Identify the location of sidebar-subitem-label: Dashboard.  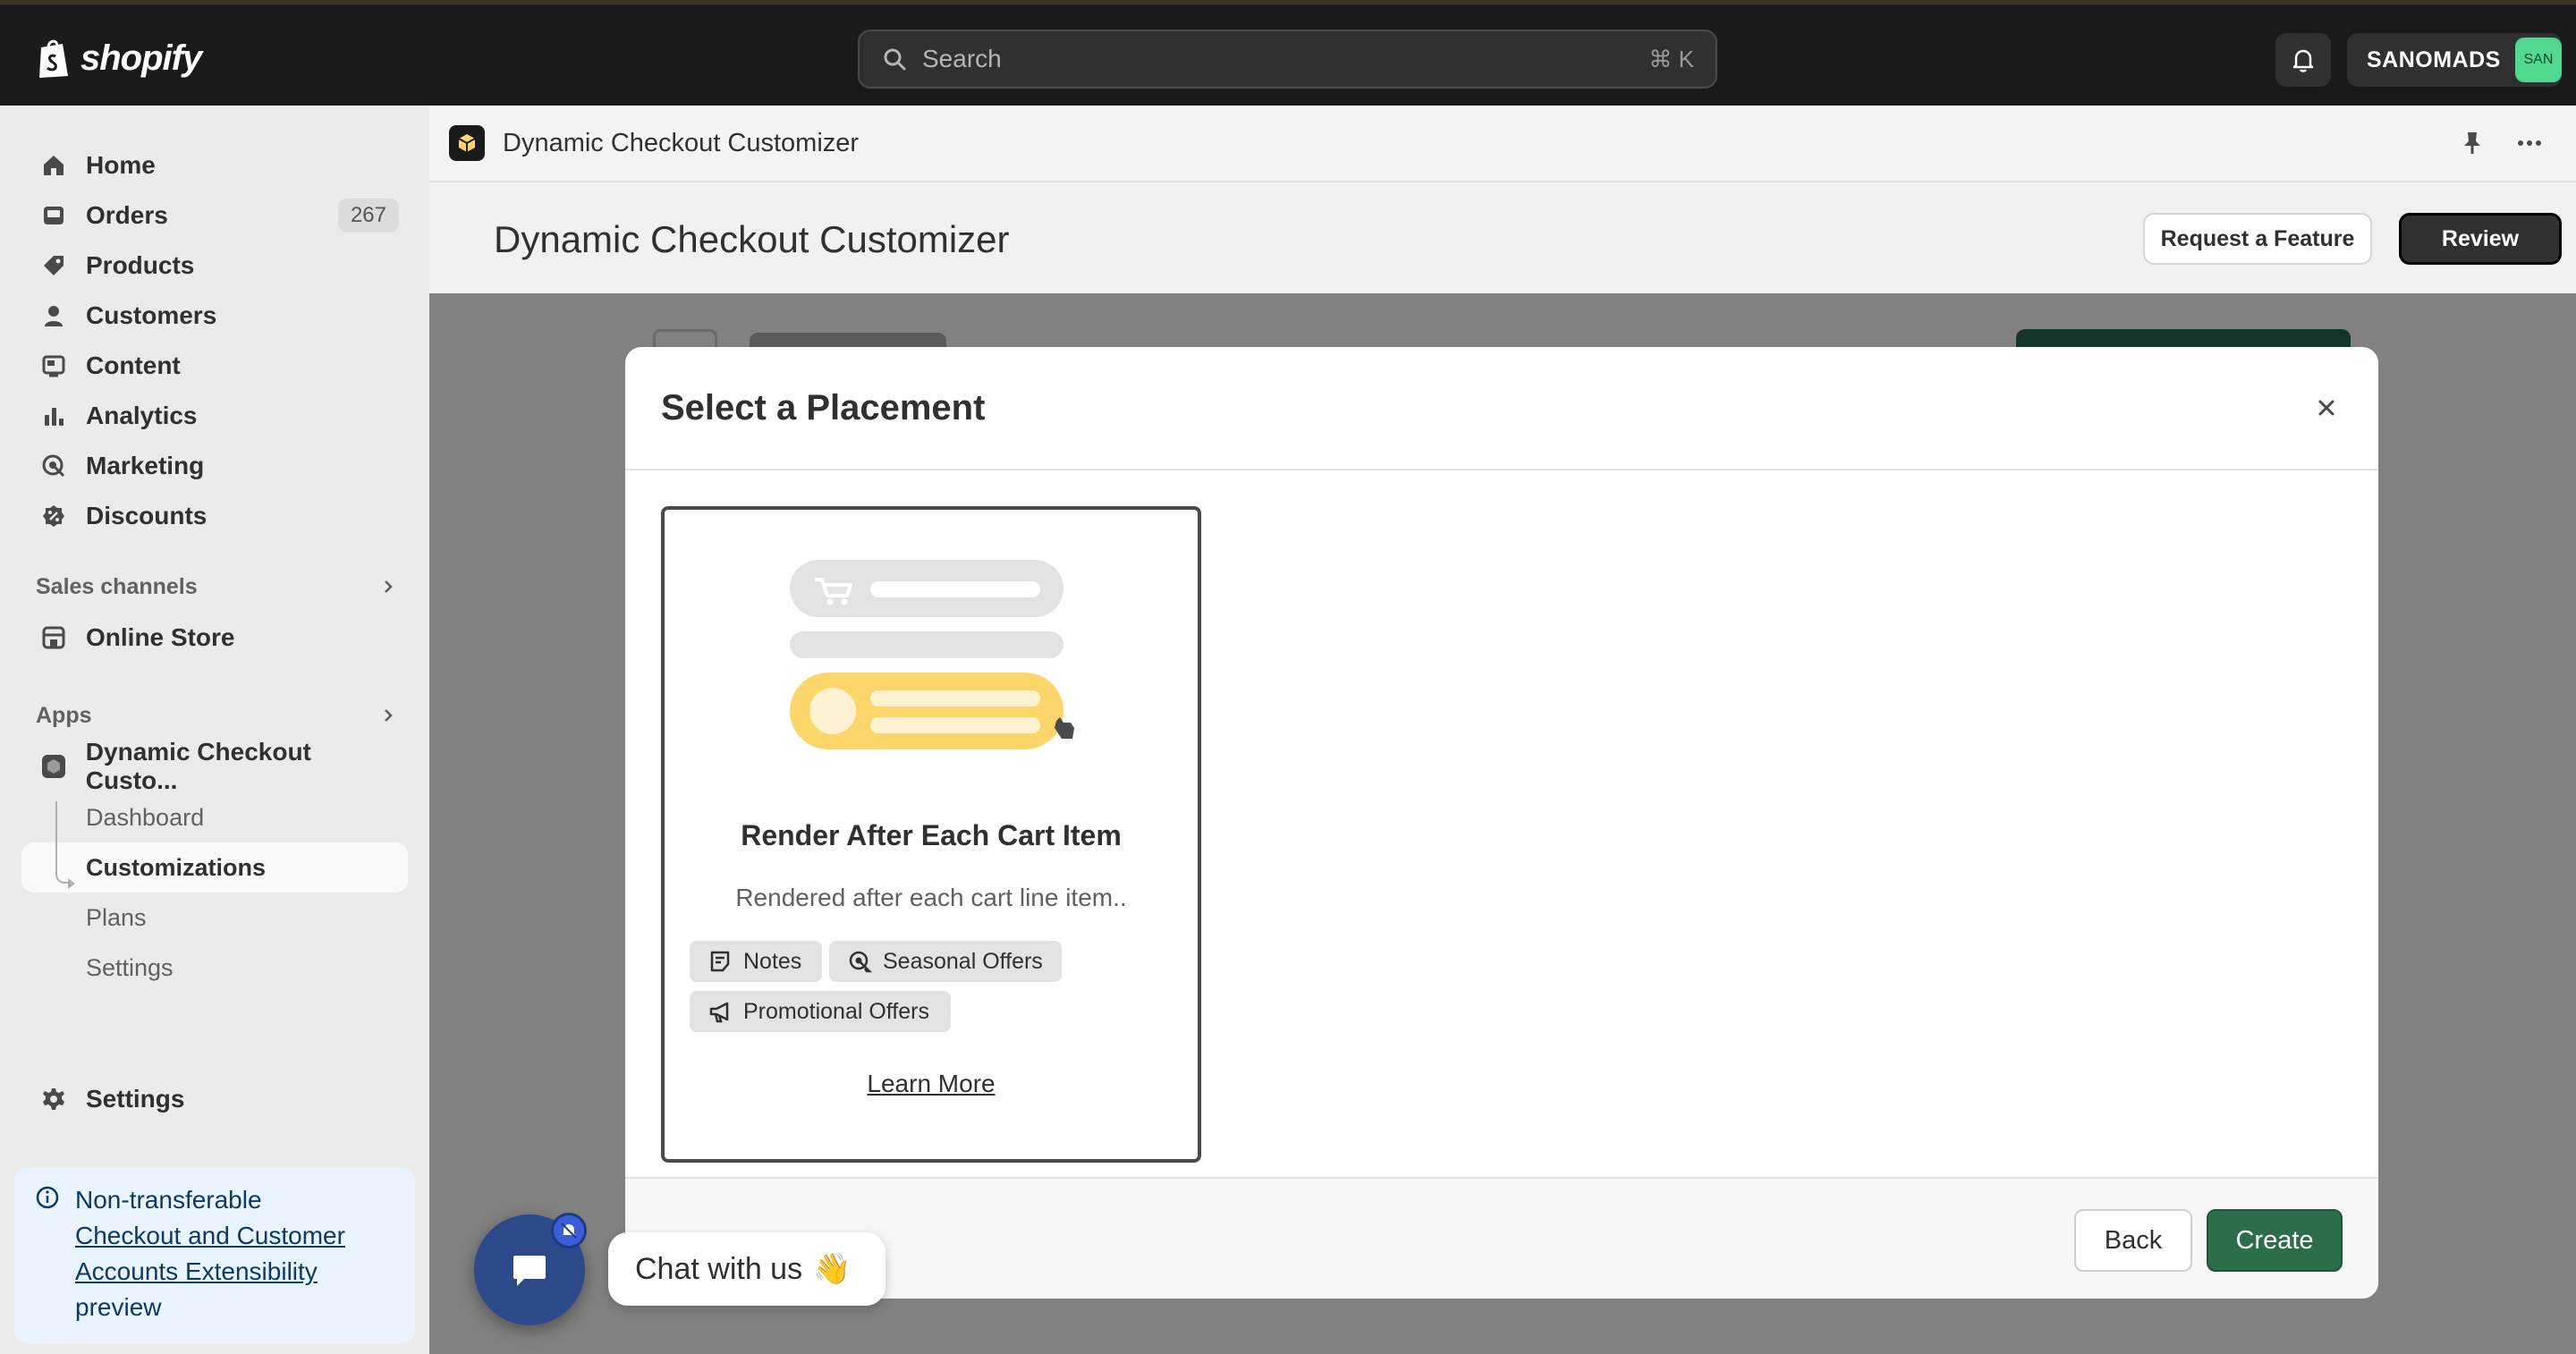
(145, 817).